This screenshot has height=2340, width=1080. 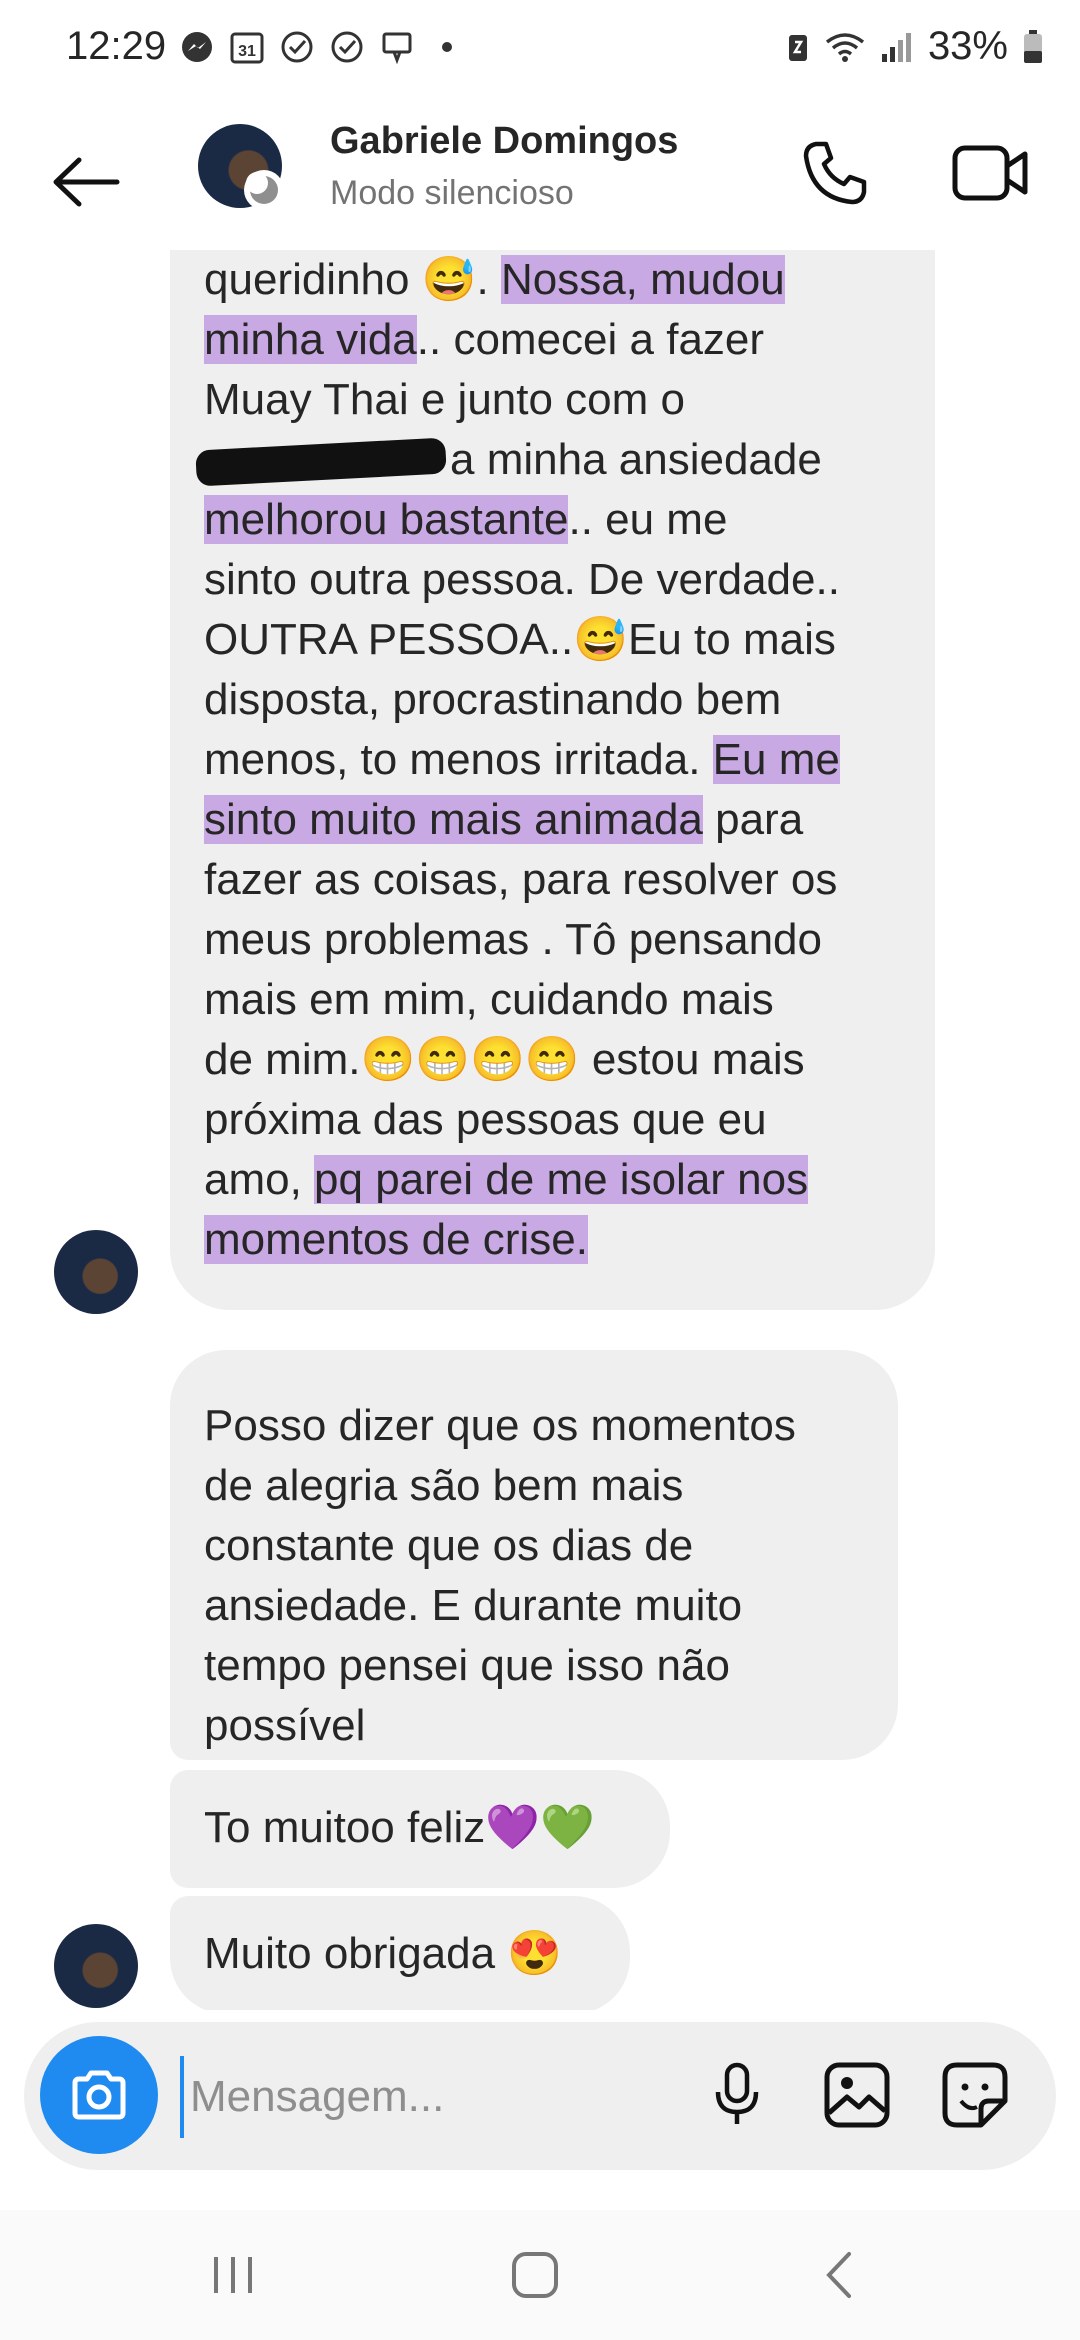 What do you see at coordinates (504, 1059) in the screenshot?
I see `message-text: de mim.😁😁😁😁 estou mais` at bounding box center [504, 1059].